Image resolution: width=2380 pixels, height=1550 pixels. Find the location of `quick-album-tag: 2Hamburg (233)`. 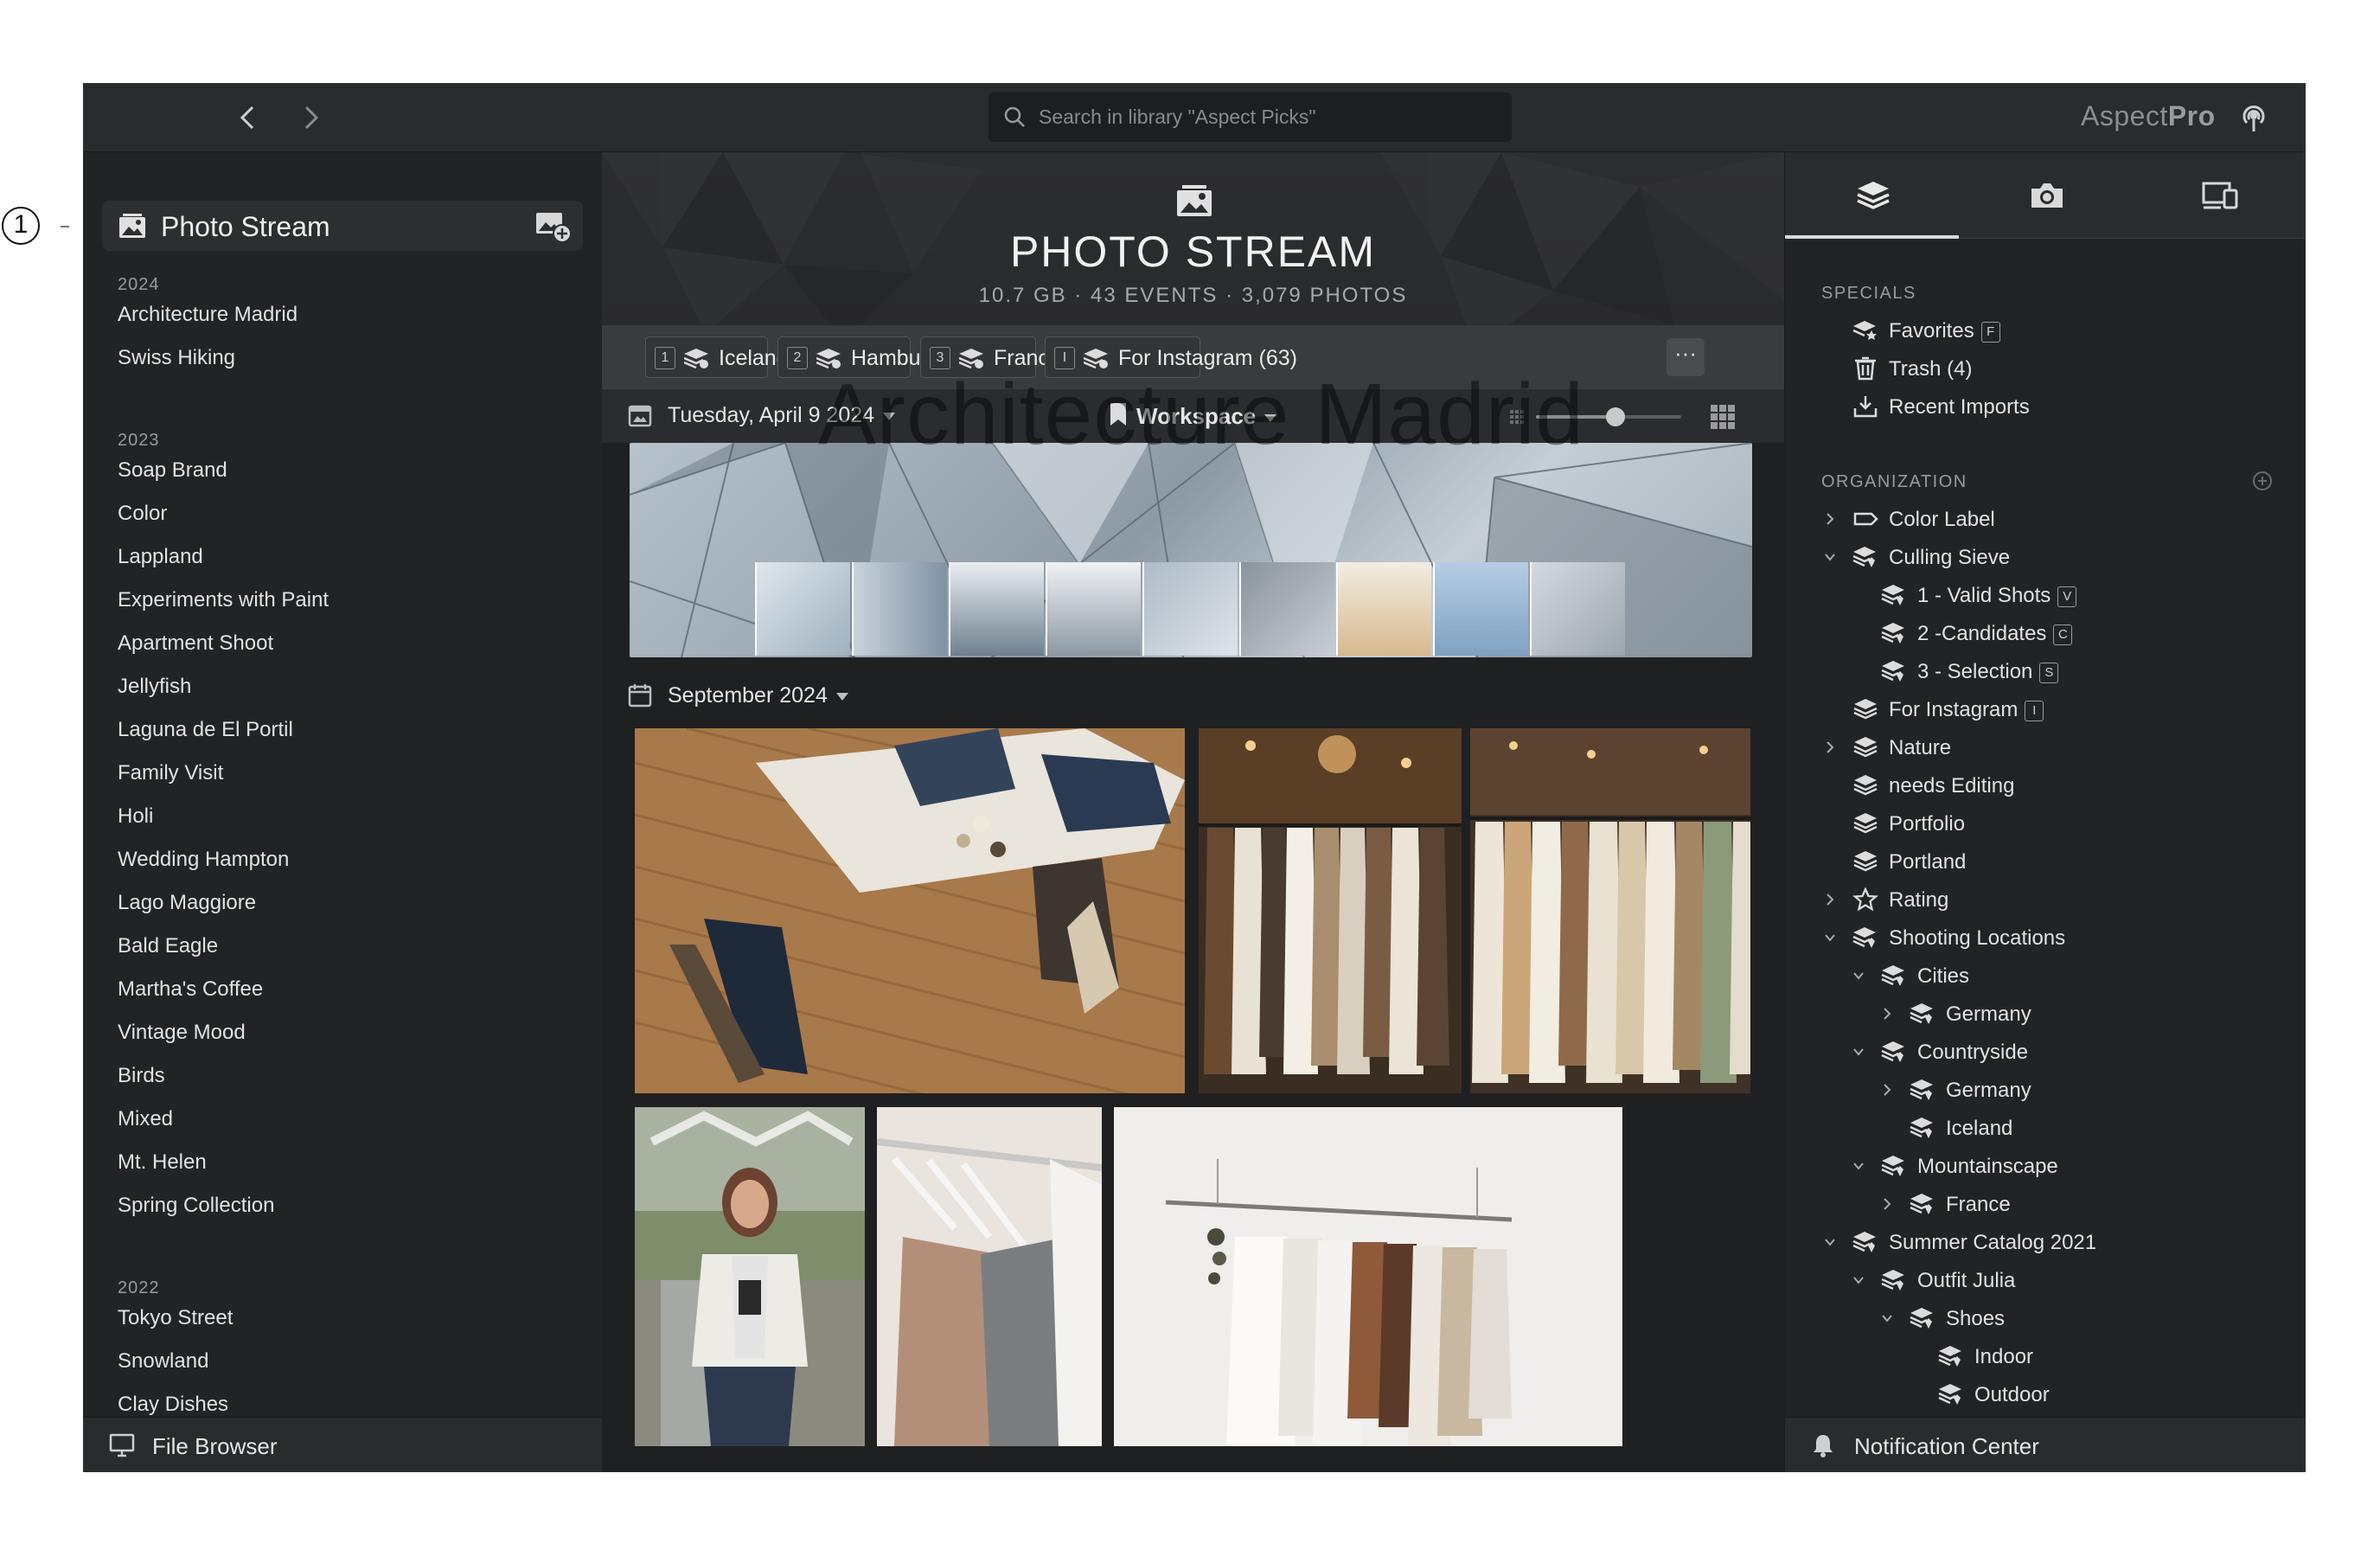

quick-album-tag: 2Hamburg (233) is located at coordinates (887, 357).